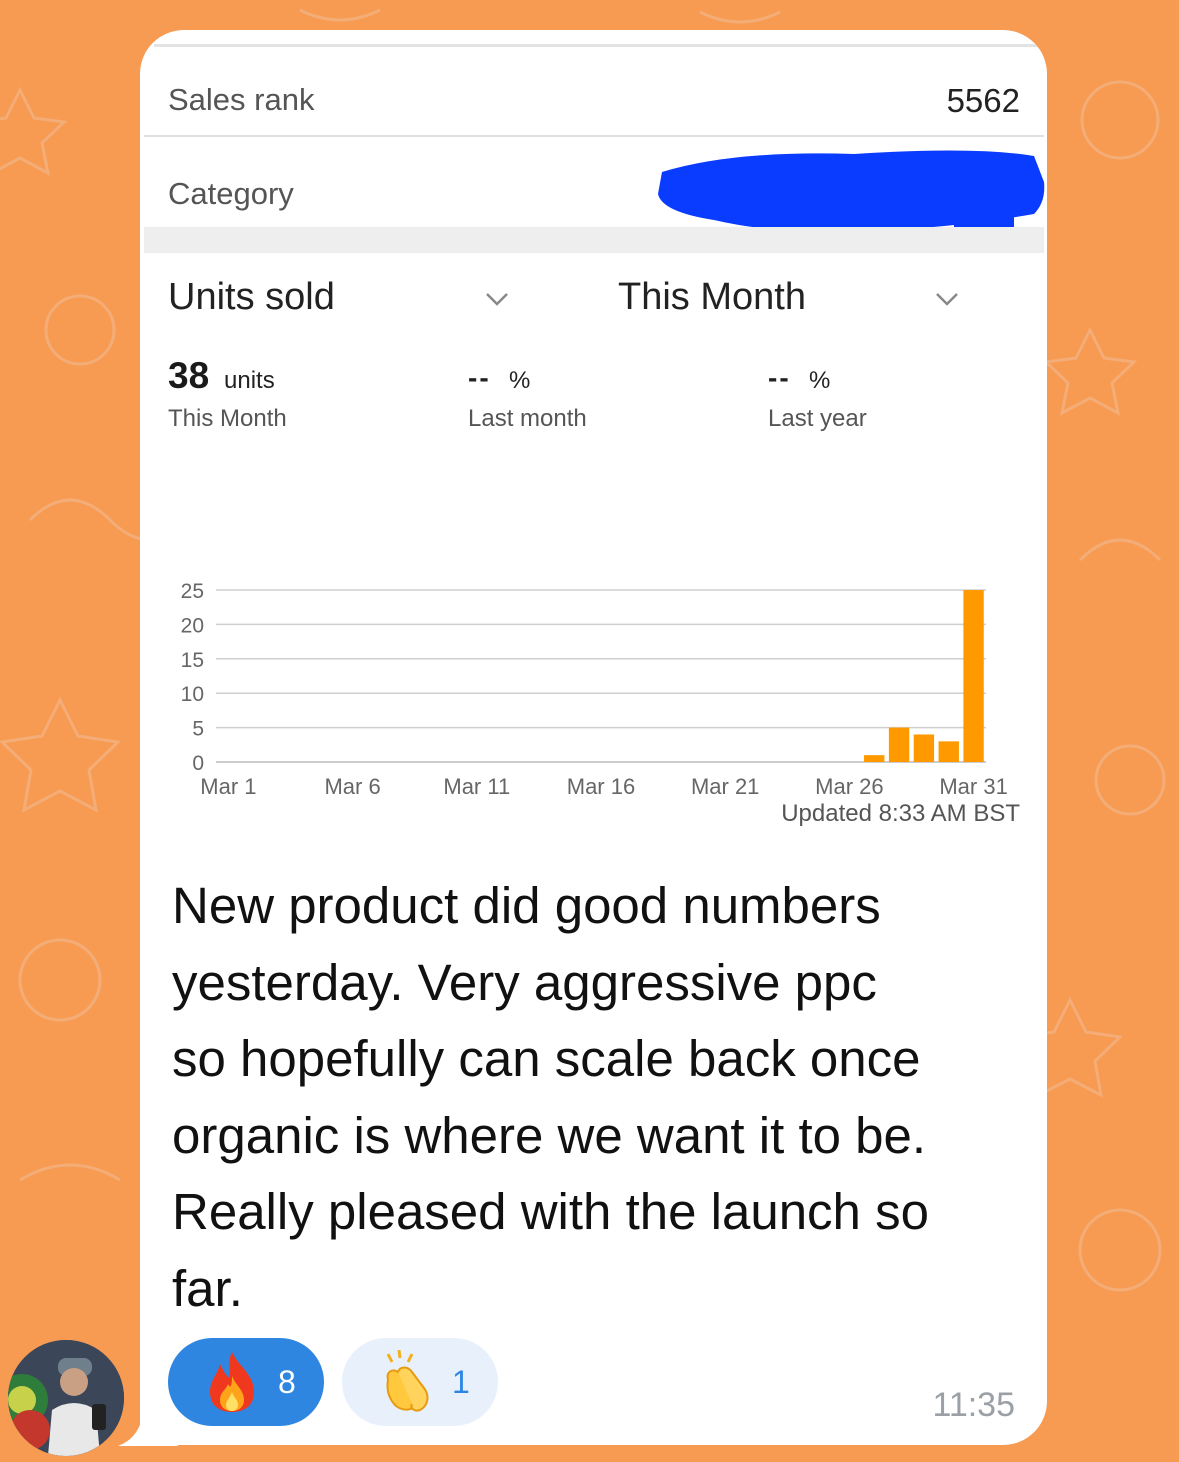 This screenshot has height=1462, width=1179. What do you see at coordinates (594, 136) in the screenshot?
I see `row-divider` at bounding box center [594, 136].